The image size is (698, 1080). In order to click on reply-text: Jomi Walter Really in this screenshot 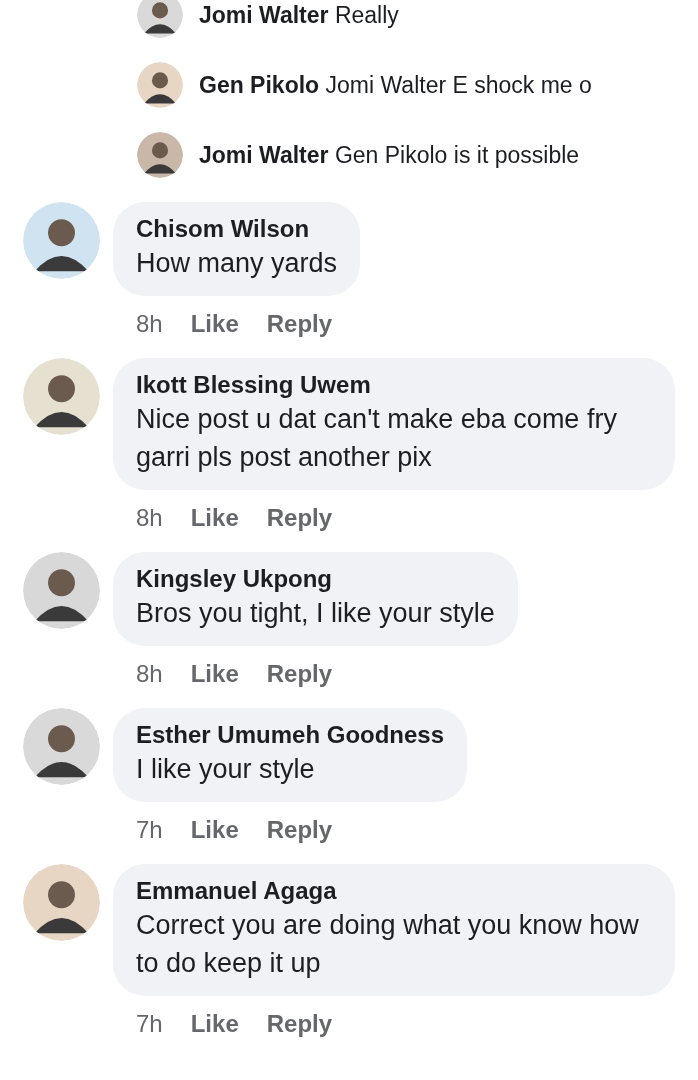, I will do `click(299, 15)`.